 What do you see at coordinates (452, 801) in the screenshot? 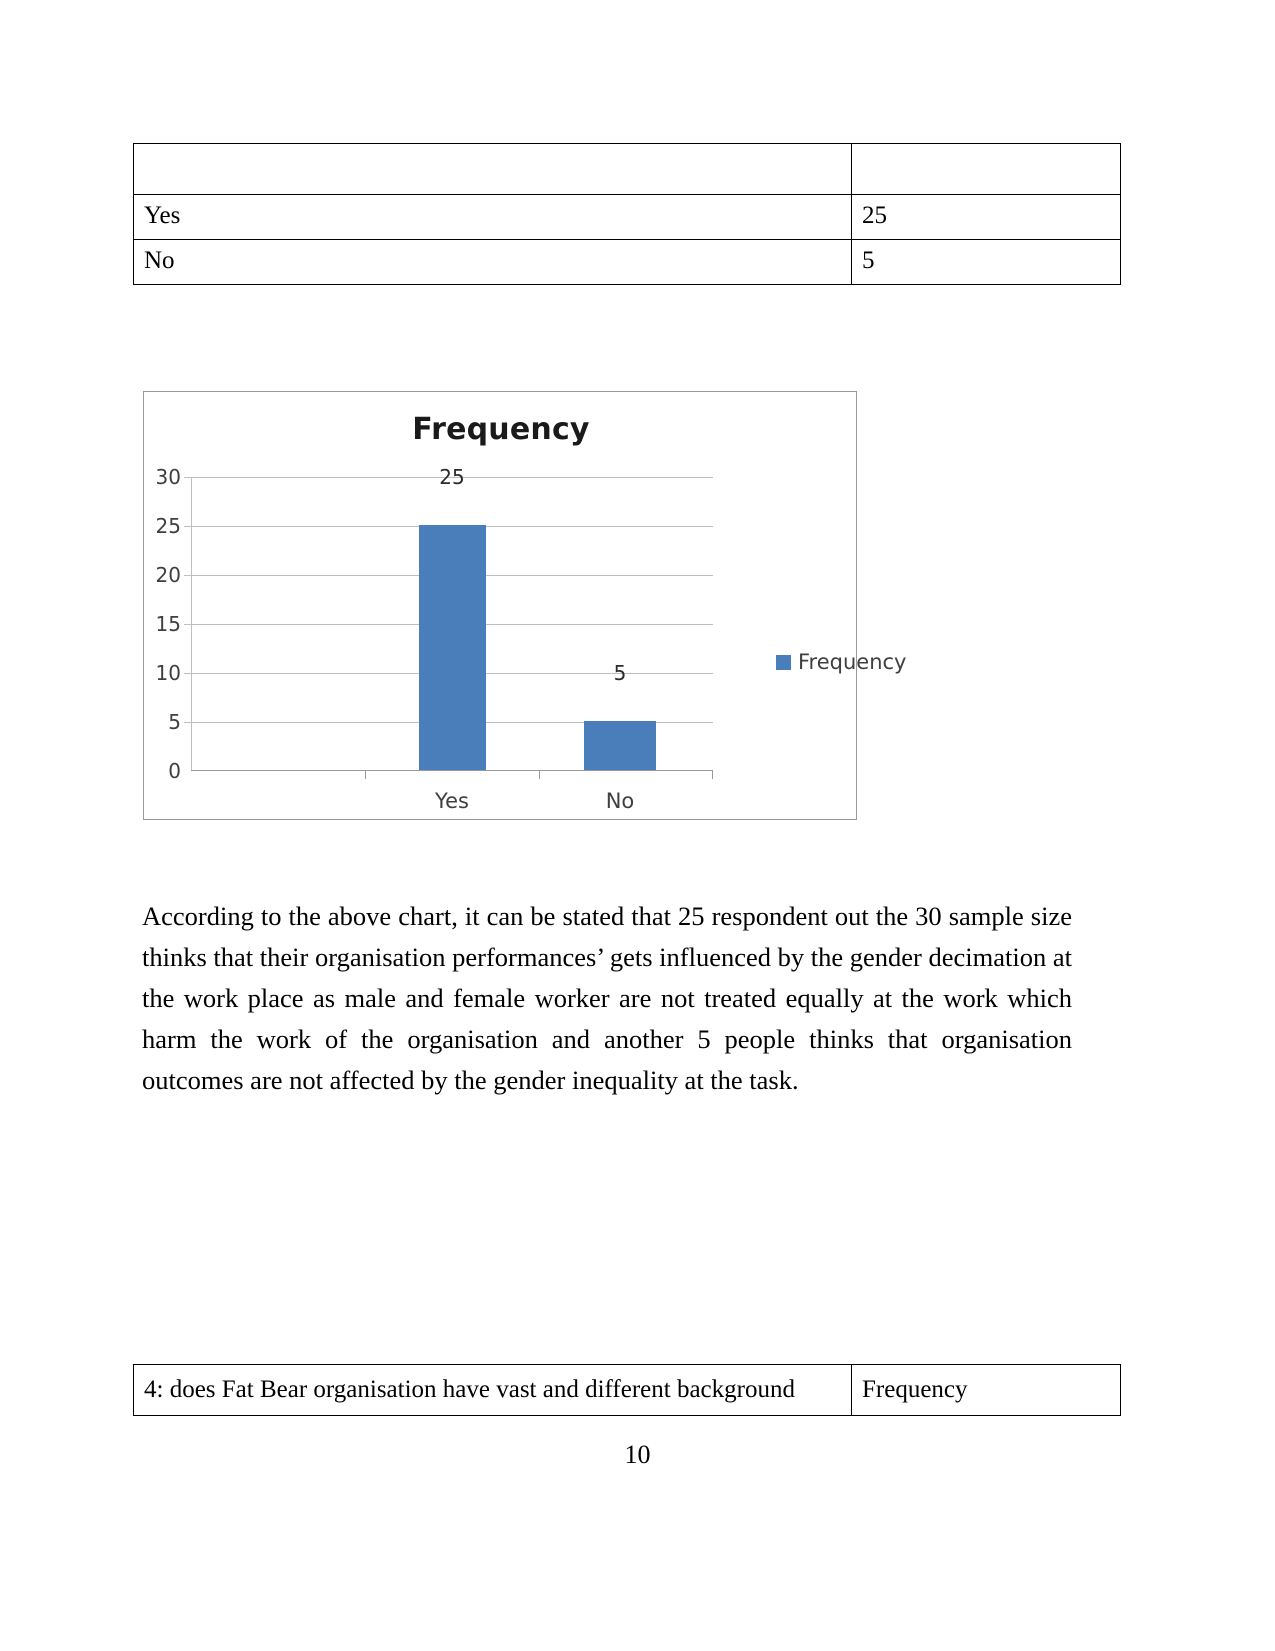
I see `x-axis-category-label-yes: Yes` at bounding box center [452, 801].